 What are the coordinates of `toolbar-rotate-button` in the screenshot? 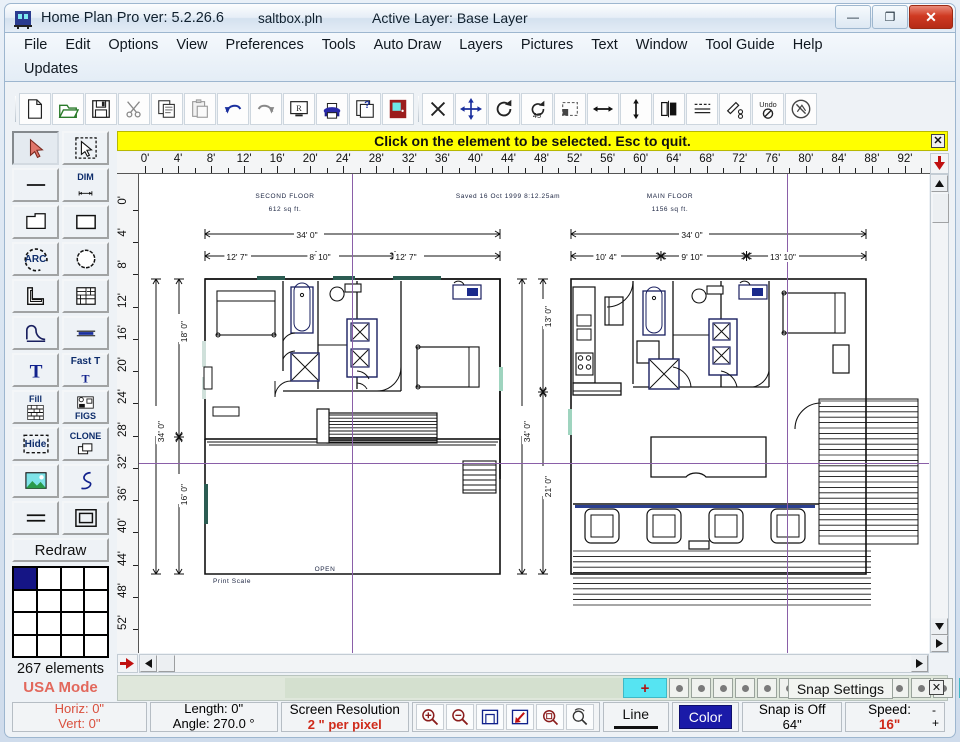 It's located at (504, 109).